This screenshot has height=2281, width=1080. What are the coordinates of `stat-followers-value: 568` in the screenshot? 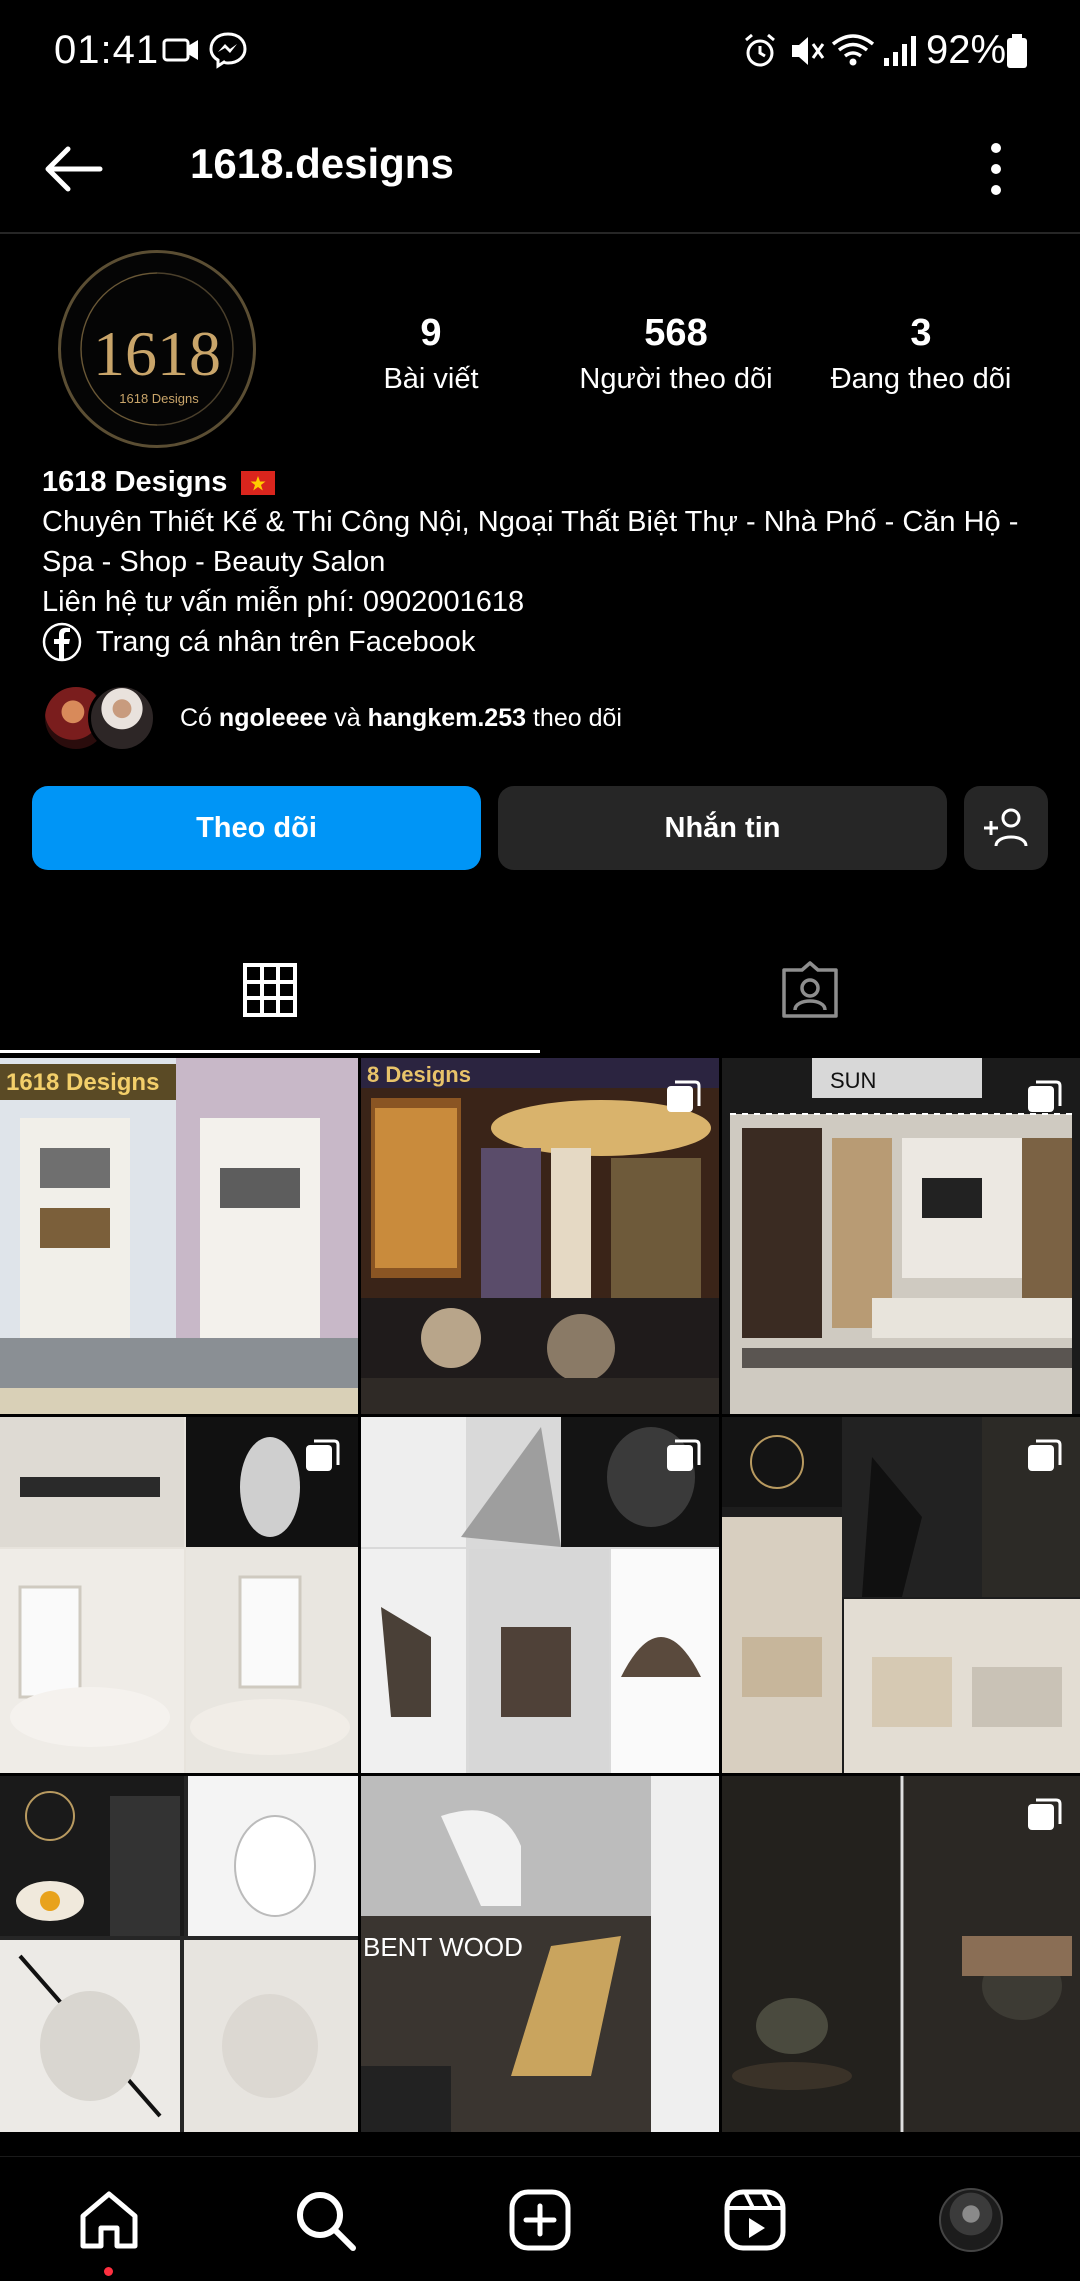 It's located at (676, 333).